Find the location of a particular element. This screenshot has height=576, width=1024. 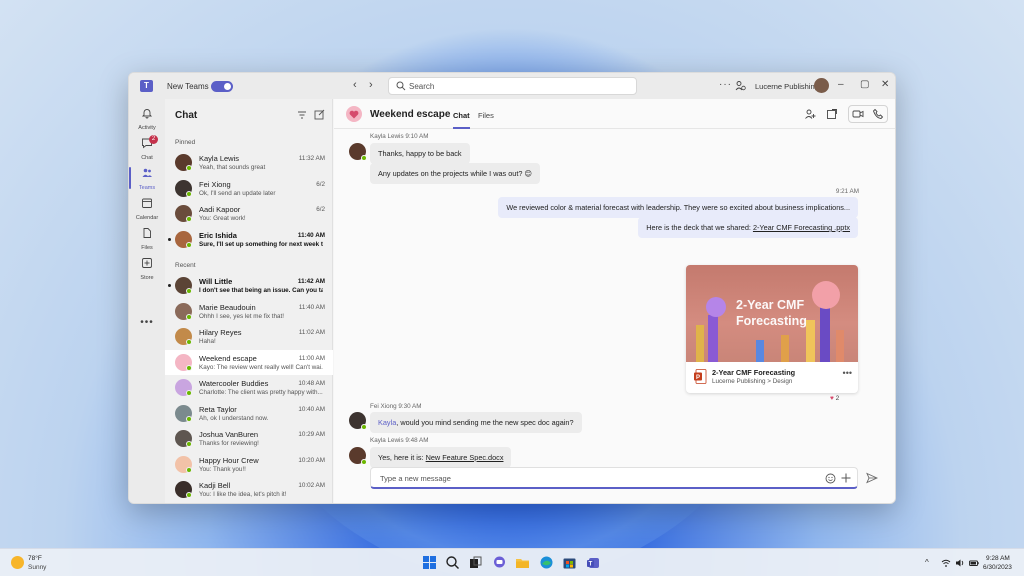

chat-time: 11:02 AM is located at coordinates (311, 332).